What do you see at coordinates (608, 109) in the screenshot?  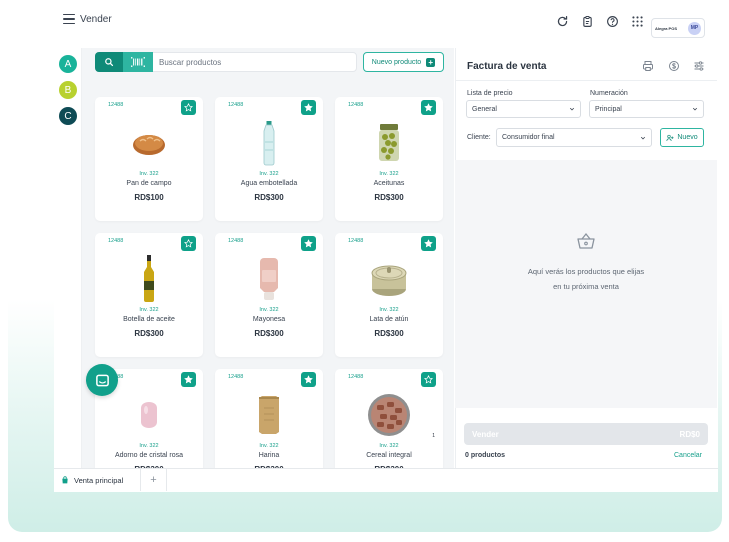 I see `numbering-value: Principal` at bounding box center [608, 109].